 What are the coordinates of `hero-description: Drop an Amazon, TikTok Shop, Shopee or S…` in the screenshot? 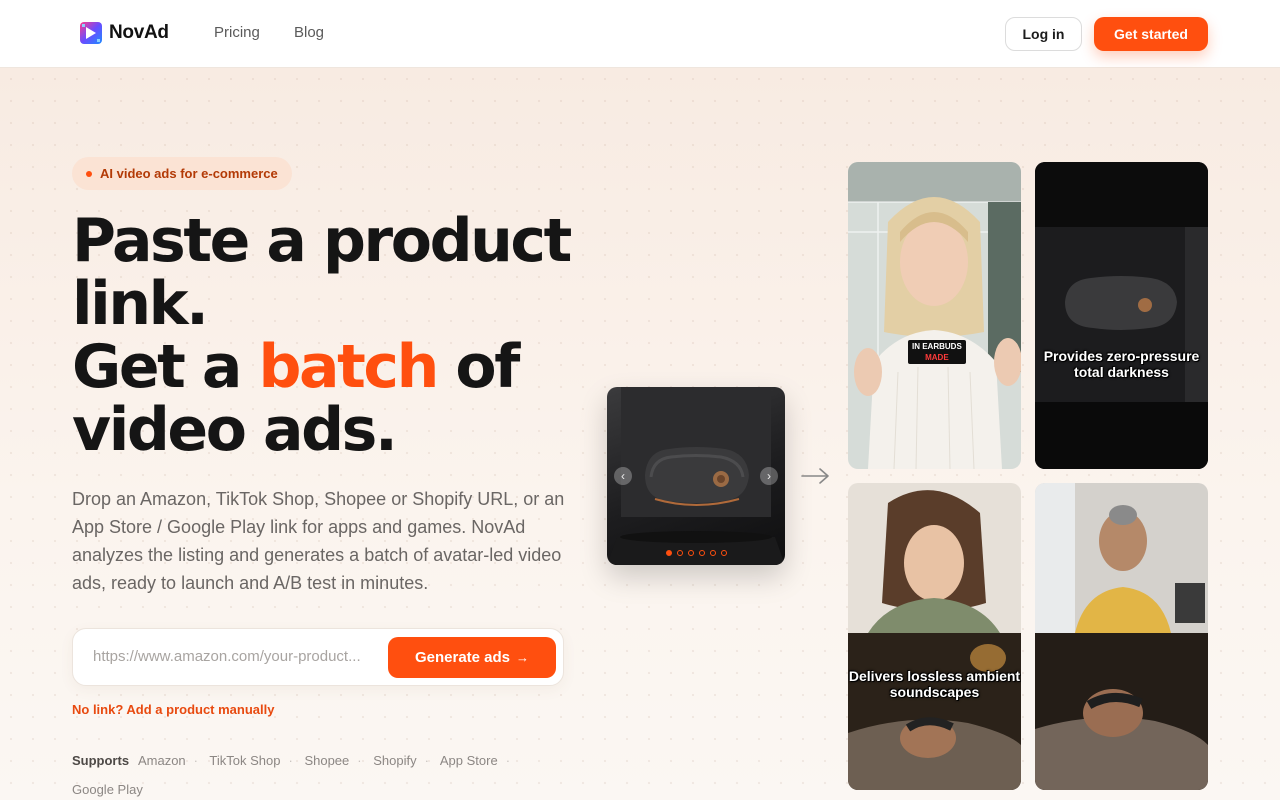 It's located at (318, 541).